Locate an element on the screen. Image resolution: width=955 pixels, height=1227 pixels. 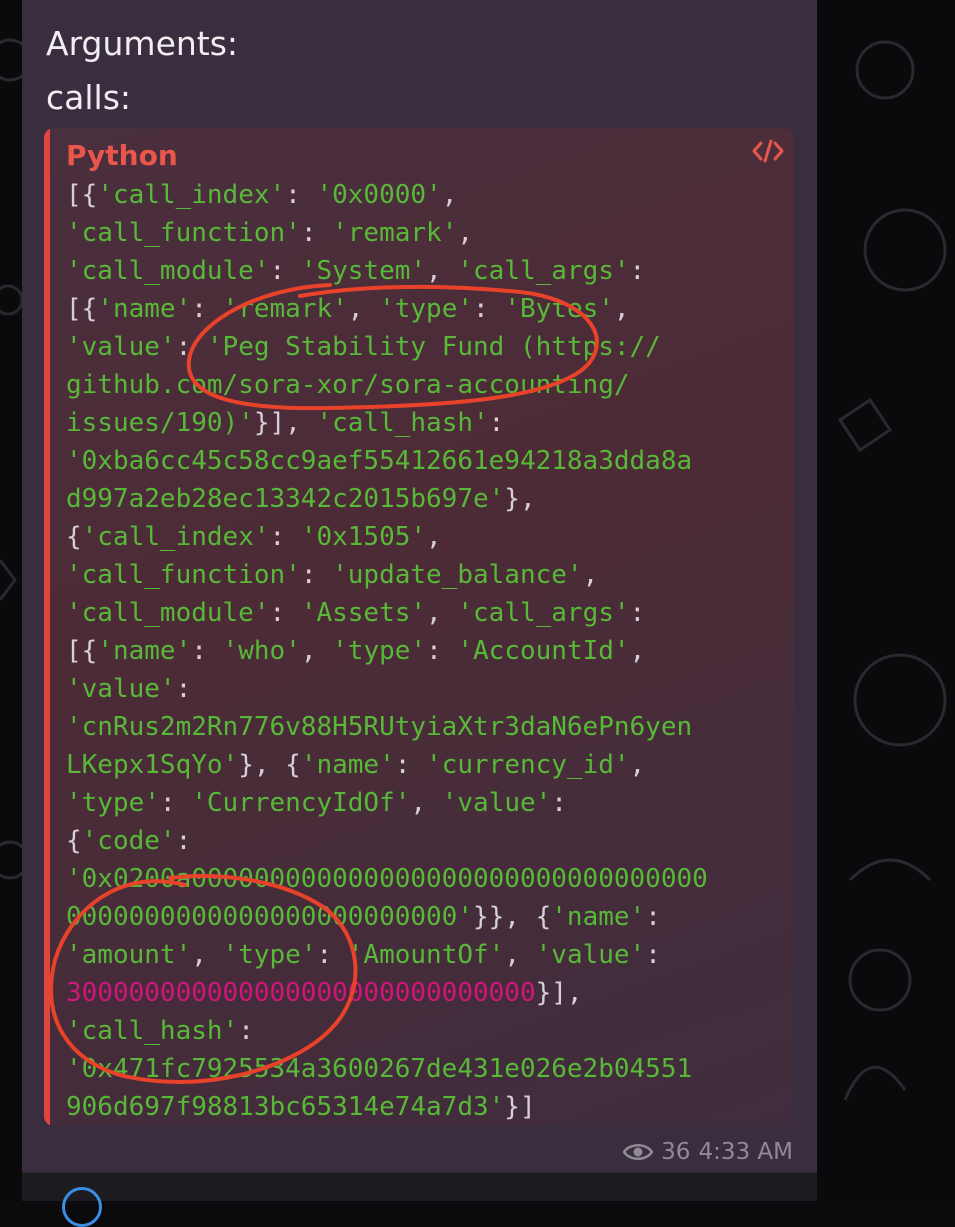
code-line: '0x471fc7925534a3600267de431e026e2b04551 is located at coordinates (387, 1069).